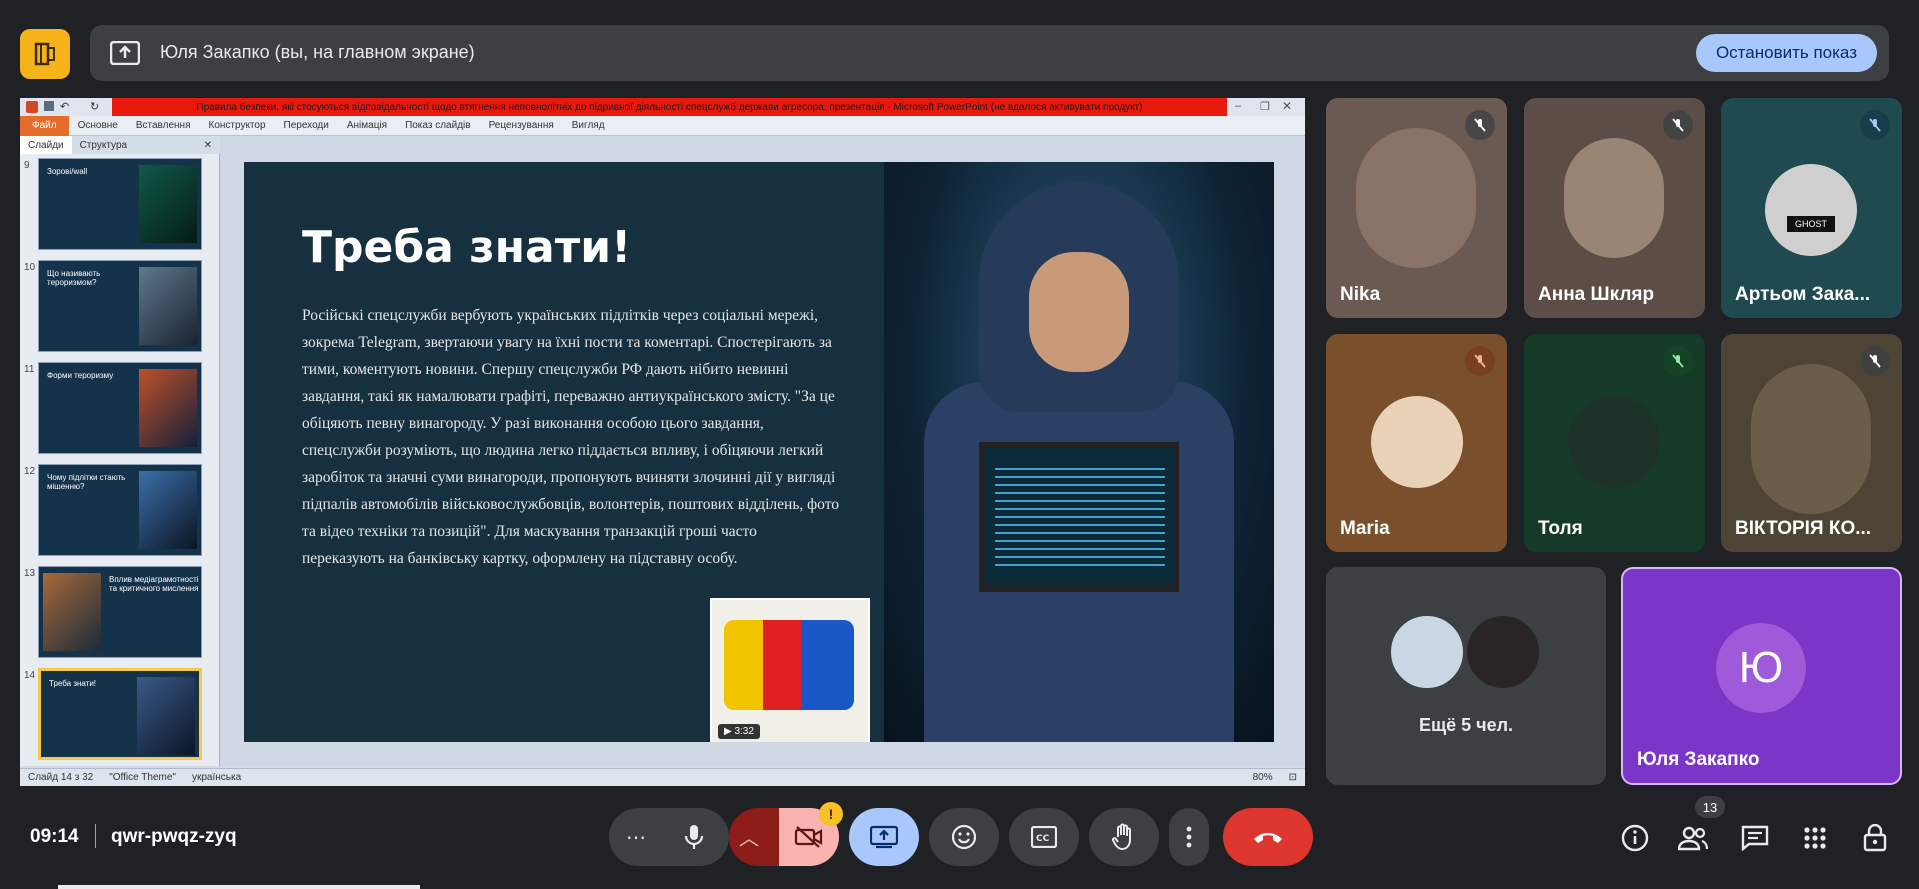 The width and height of the screenshot is (1919, 889). I want to click on theme-name: "Office Theme", so click(142, 777).